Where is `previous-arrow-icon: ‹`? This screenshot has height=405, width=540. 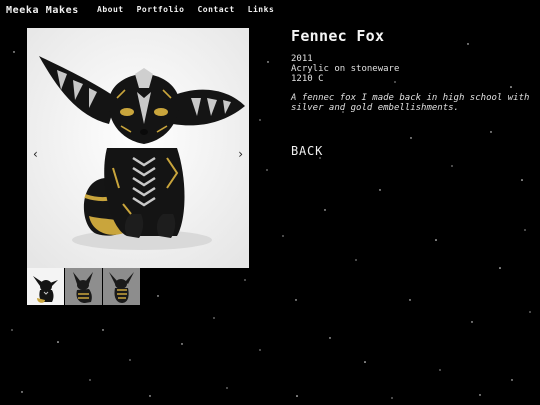
previous-arrow-icon: ‹ is located at coordinates (35, 154).